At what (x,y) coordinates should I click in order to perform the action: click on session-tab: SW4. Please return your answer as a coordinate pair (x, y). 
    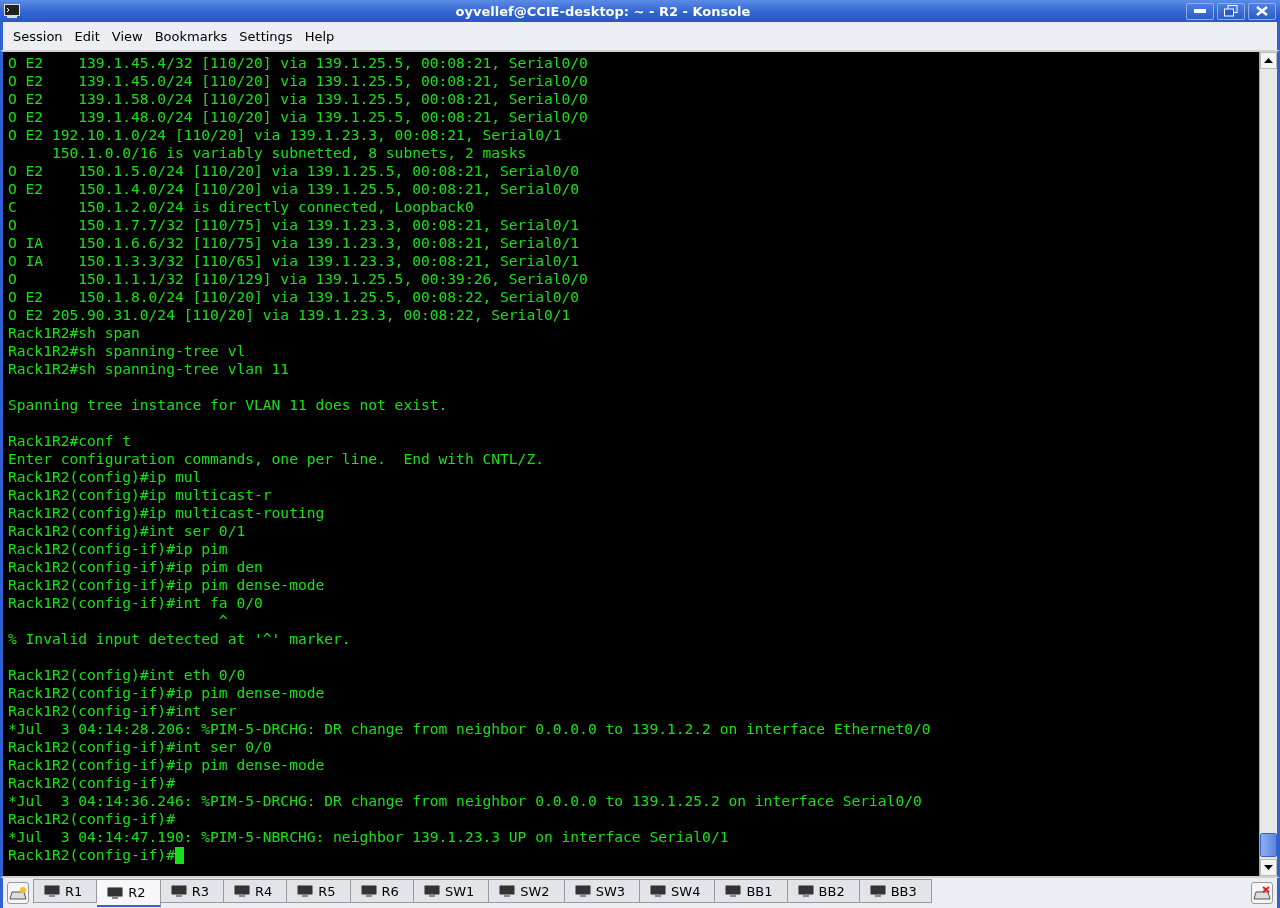
    Looking at the image, I should click on (678, 891).